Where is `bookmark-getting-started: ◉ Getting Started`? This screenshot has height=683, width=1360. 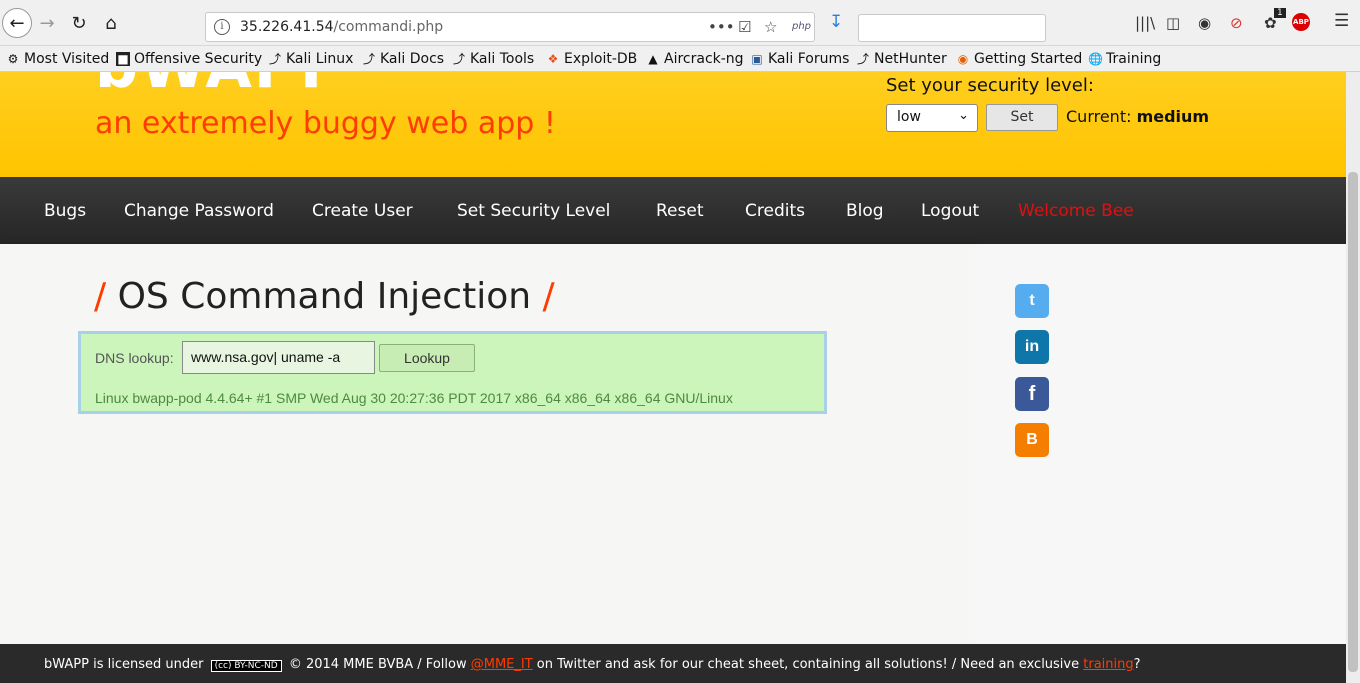
bookmark-getting-started: ◉ Getting Started is located at coordinates (1019, 59).